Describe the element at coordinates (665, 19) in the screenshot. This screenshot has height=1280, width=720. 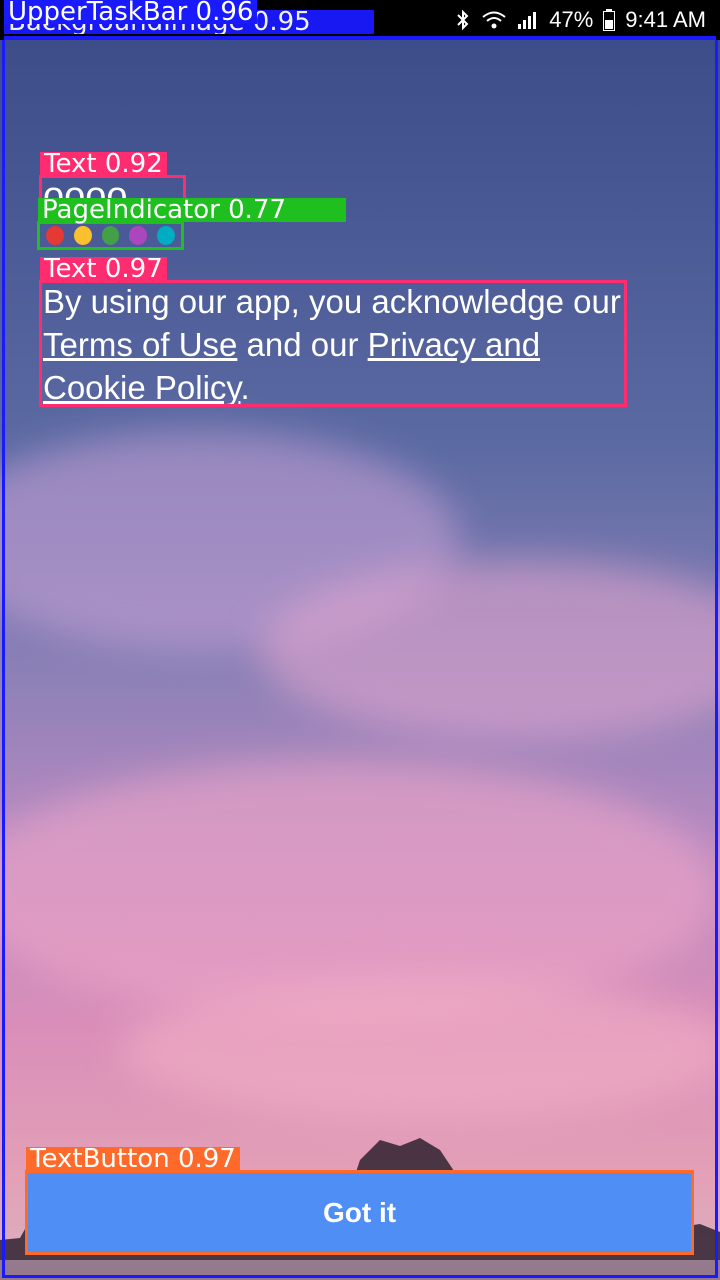
I see `status-time: 9:41 AM` at that location.